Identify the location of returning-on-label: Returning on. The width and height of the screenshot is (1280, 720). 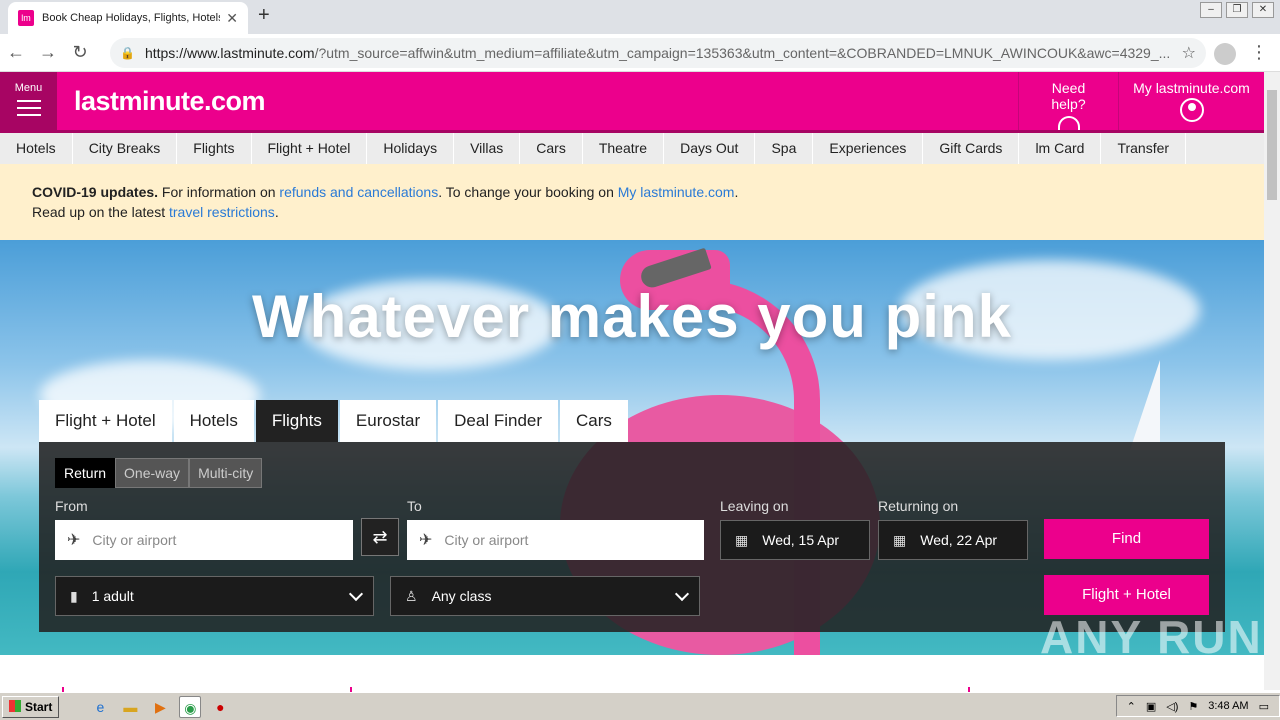
(918, 506).